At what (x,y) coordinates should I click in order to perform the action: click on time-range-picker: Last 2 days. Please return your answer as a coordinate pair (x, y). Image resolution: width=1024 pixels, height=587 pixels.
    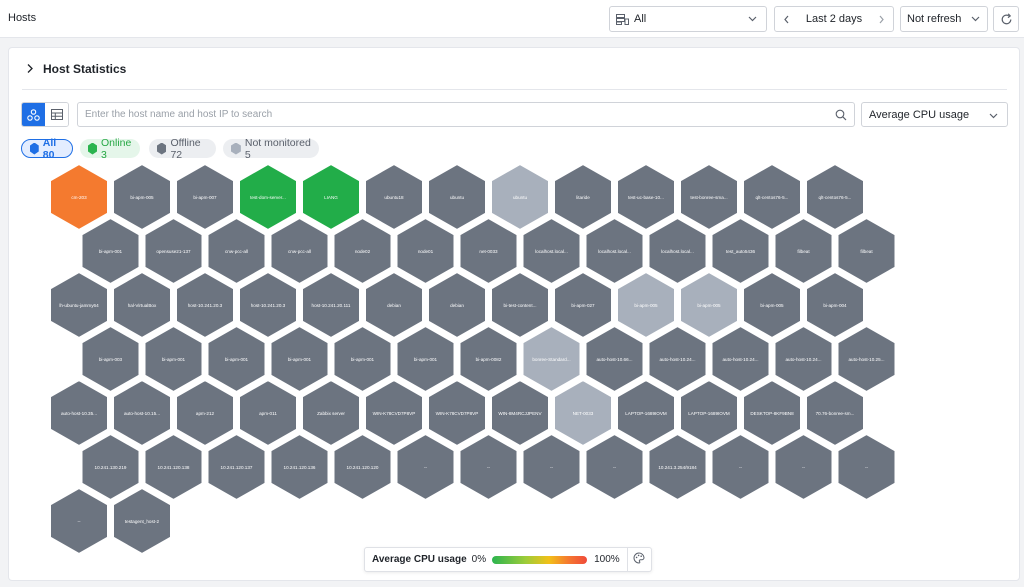
    Looking at the image, I should click on (834, 19).